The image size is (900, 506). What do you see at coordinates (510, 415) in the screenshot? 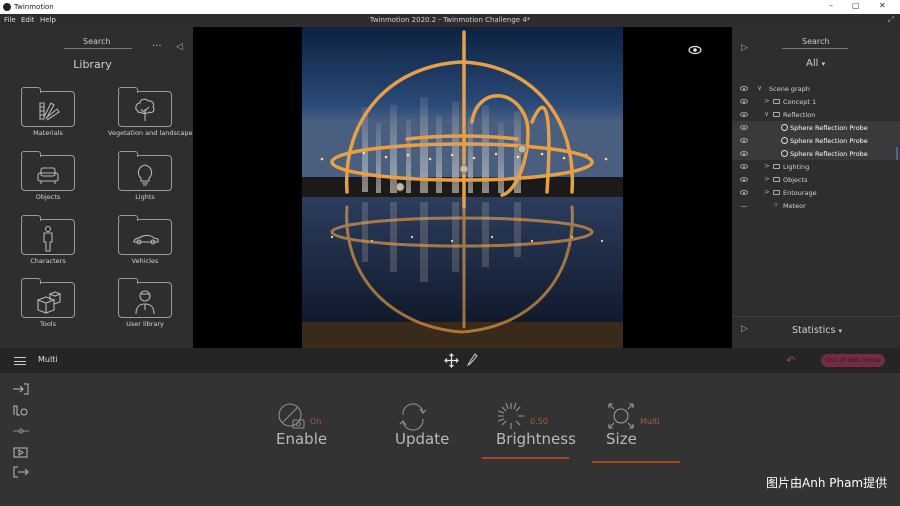
I see `sun-burst-icon` at bounding box center [510, 415].